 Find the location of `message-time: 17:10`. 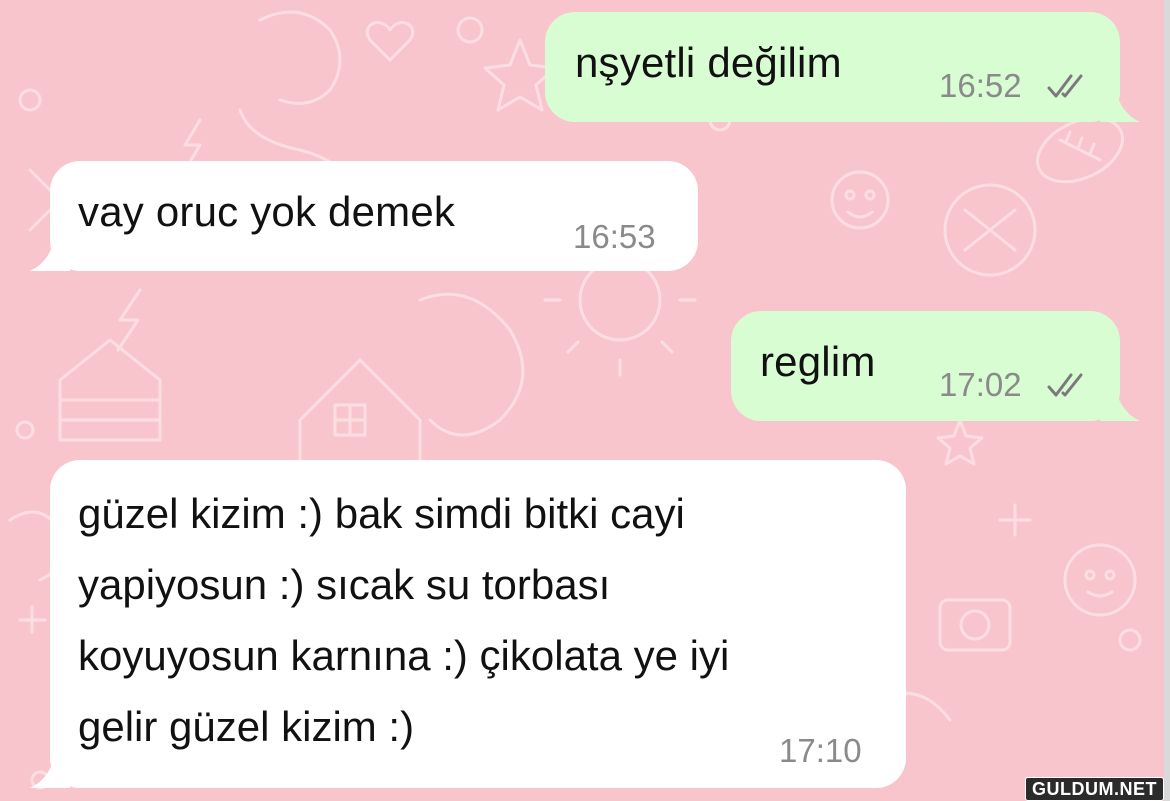

message-time: 17:10 is located at coordinates (820, 750).